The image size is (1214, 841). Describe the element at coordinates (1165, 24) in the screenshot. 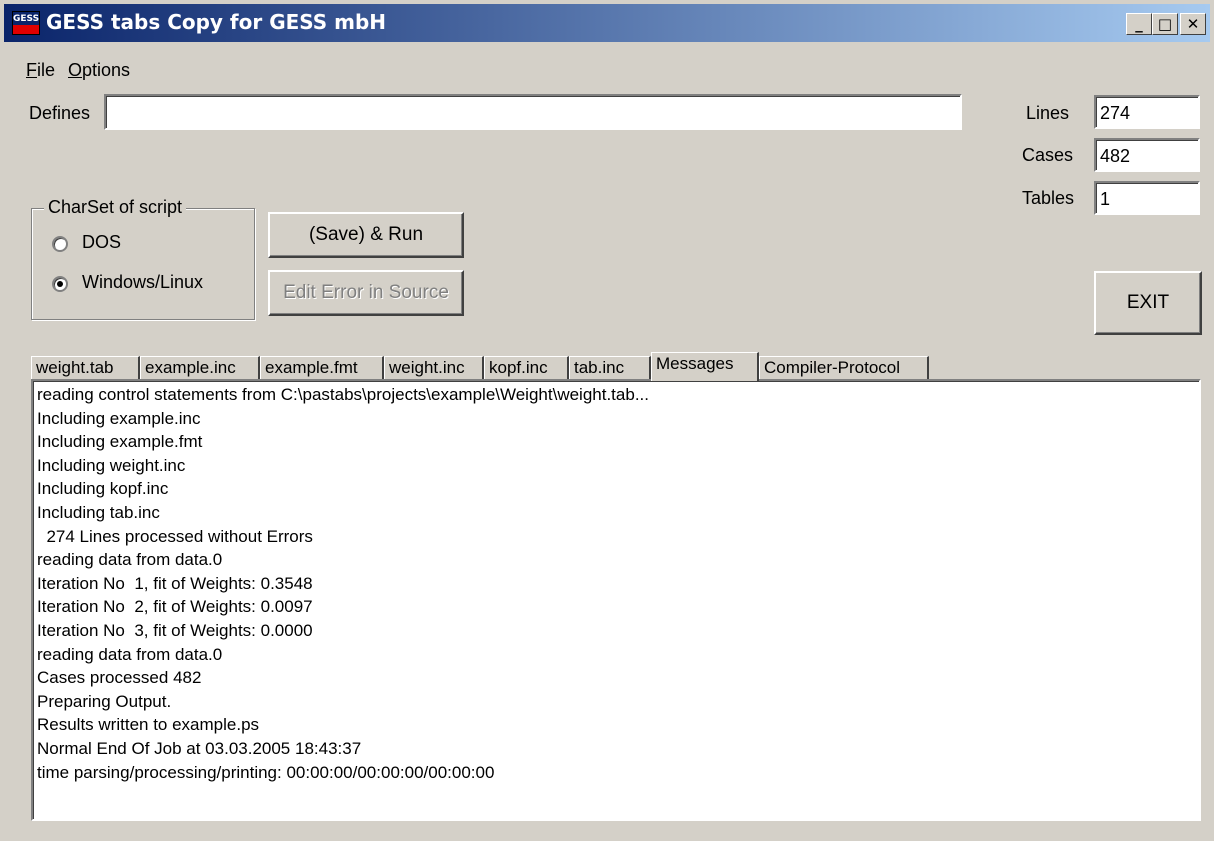

I see `maximize-button: □` at that location.